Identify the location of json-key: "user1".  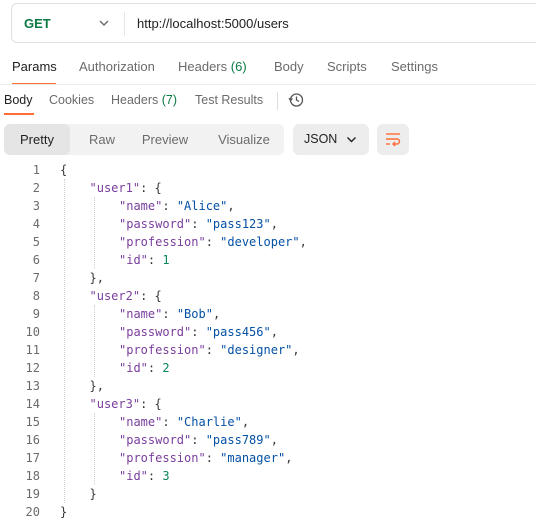
(115, 188).